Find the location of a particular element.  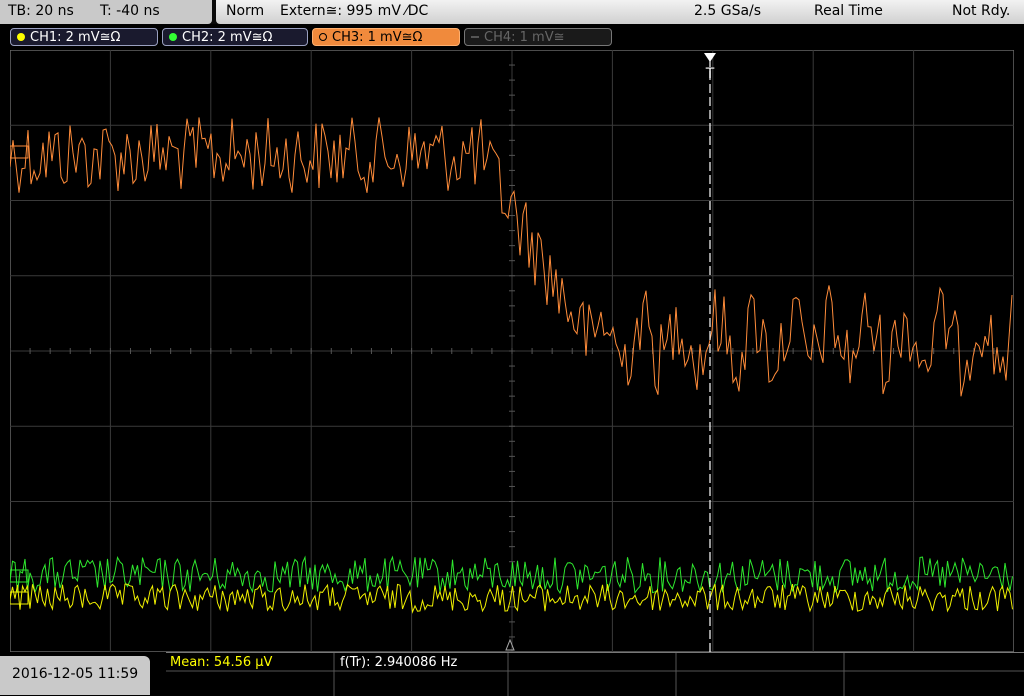

datetime-panel: 2016-12-05 11:59 is located at coordinates (75, 675).